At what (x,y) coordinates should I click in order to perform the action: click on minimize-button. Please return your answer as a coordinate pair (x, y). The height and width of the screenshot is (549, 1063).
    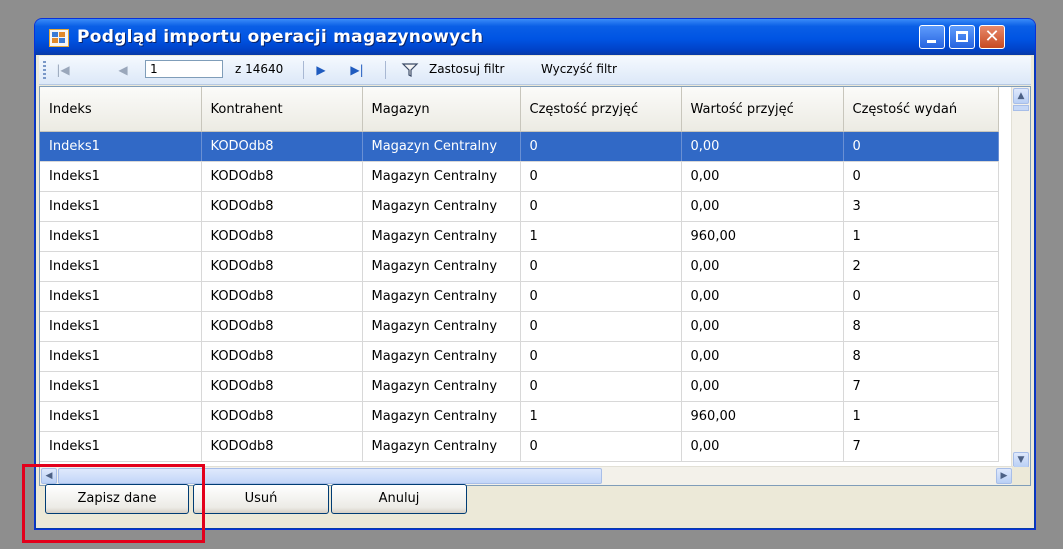
    Looking at the image, I should click on (932, 37).